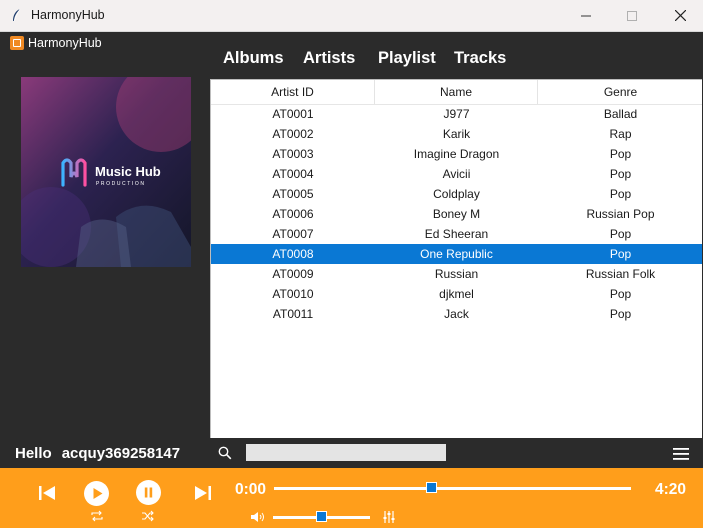  Describe the element at coordinates (480, 58) in the screenshot. I see `tab-tracks: Tracks` at that location.